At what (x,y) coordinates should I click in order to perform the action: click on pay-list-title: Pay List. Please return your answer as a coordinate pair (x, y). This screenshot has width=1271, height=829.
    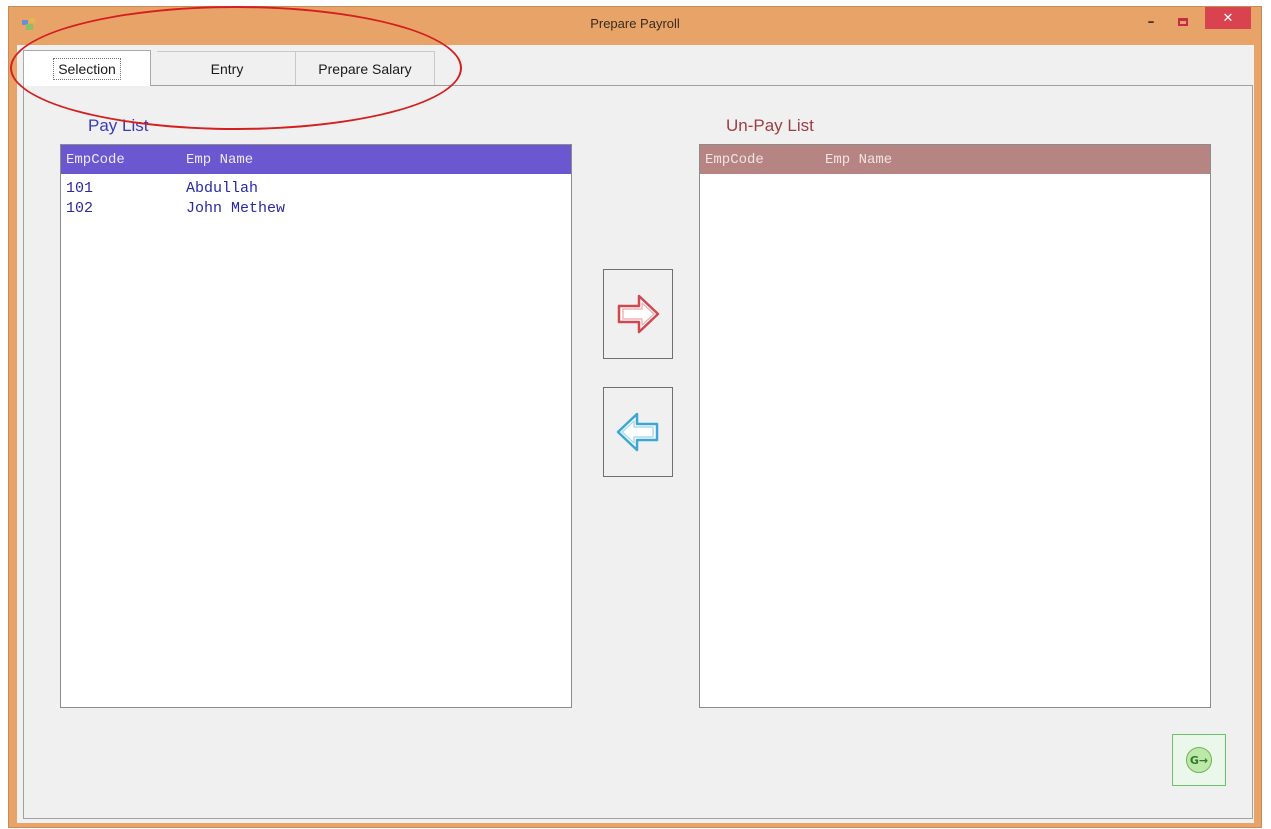
    Looking at the image, I should click on (118, 125).